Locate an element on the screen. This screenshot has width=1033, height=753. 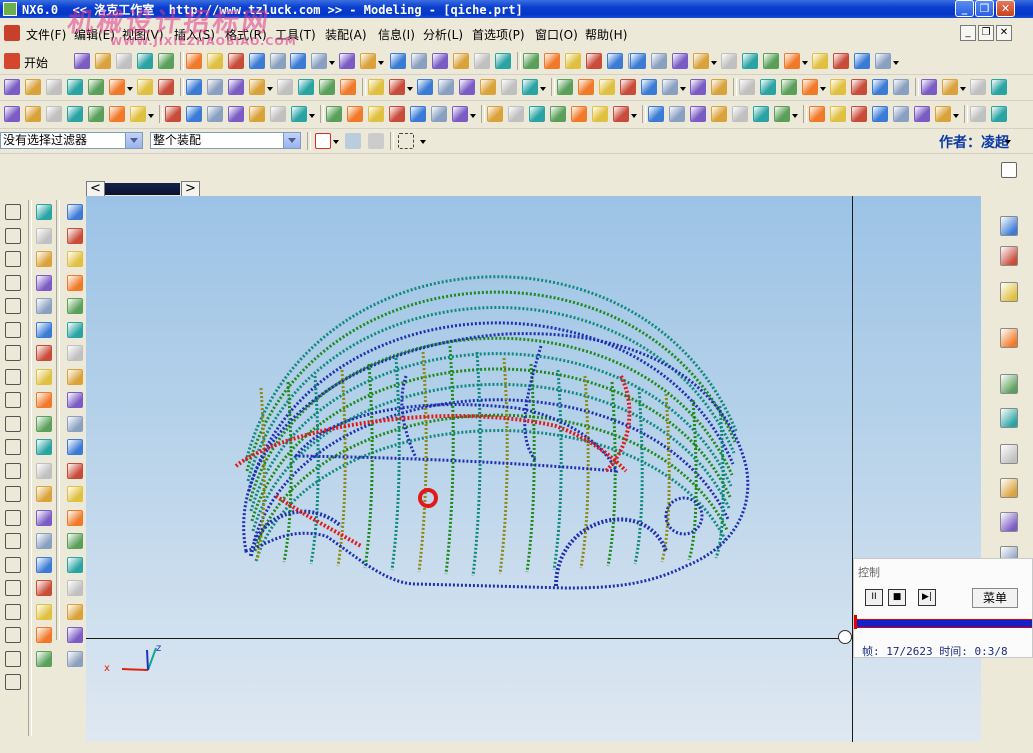
menu-help: 帮助(H) is located at coordinates (606, 34).